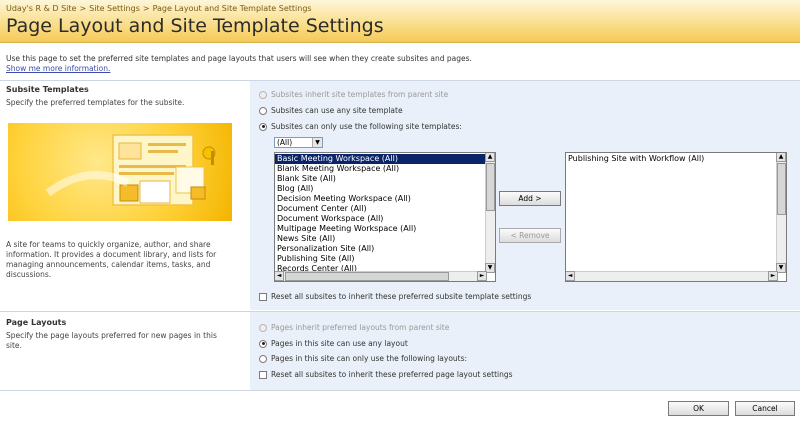 Image resolution: width=800 pixels, height=427 pixels. I want to click on available-template-item: News Site (All), so click(385, 239).